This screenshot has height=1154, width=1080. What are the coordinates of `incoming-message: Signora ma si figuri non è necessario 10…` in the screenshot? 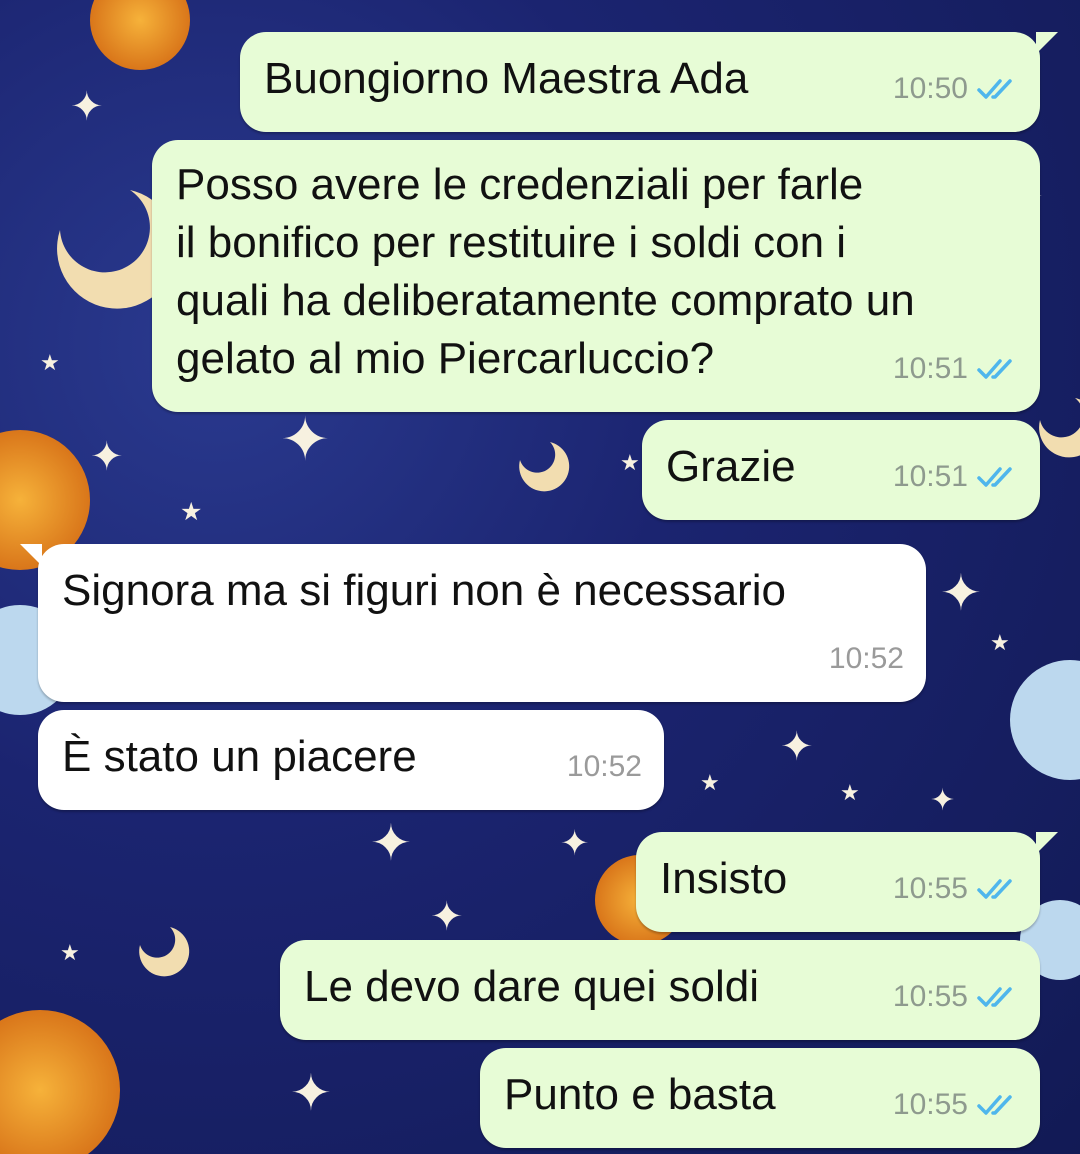 It's located at (473, 623).